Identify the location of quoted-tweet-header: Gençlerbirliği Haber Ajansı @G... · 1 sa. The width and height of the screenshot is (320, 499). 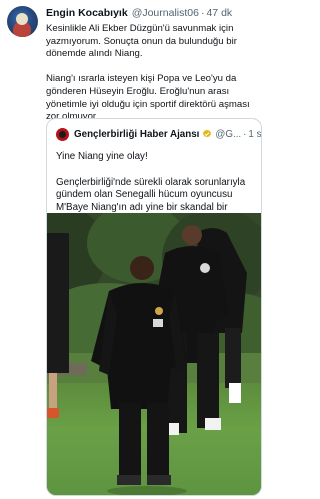
(158, 134).